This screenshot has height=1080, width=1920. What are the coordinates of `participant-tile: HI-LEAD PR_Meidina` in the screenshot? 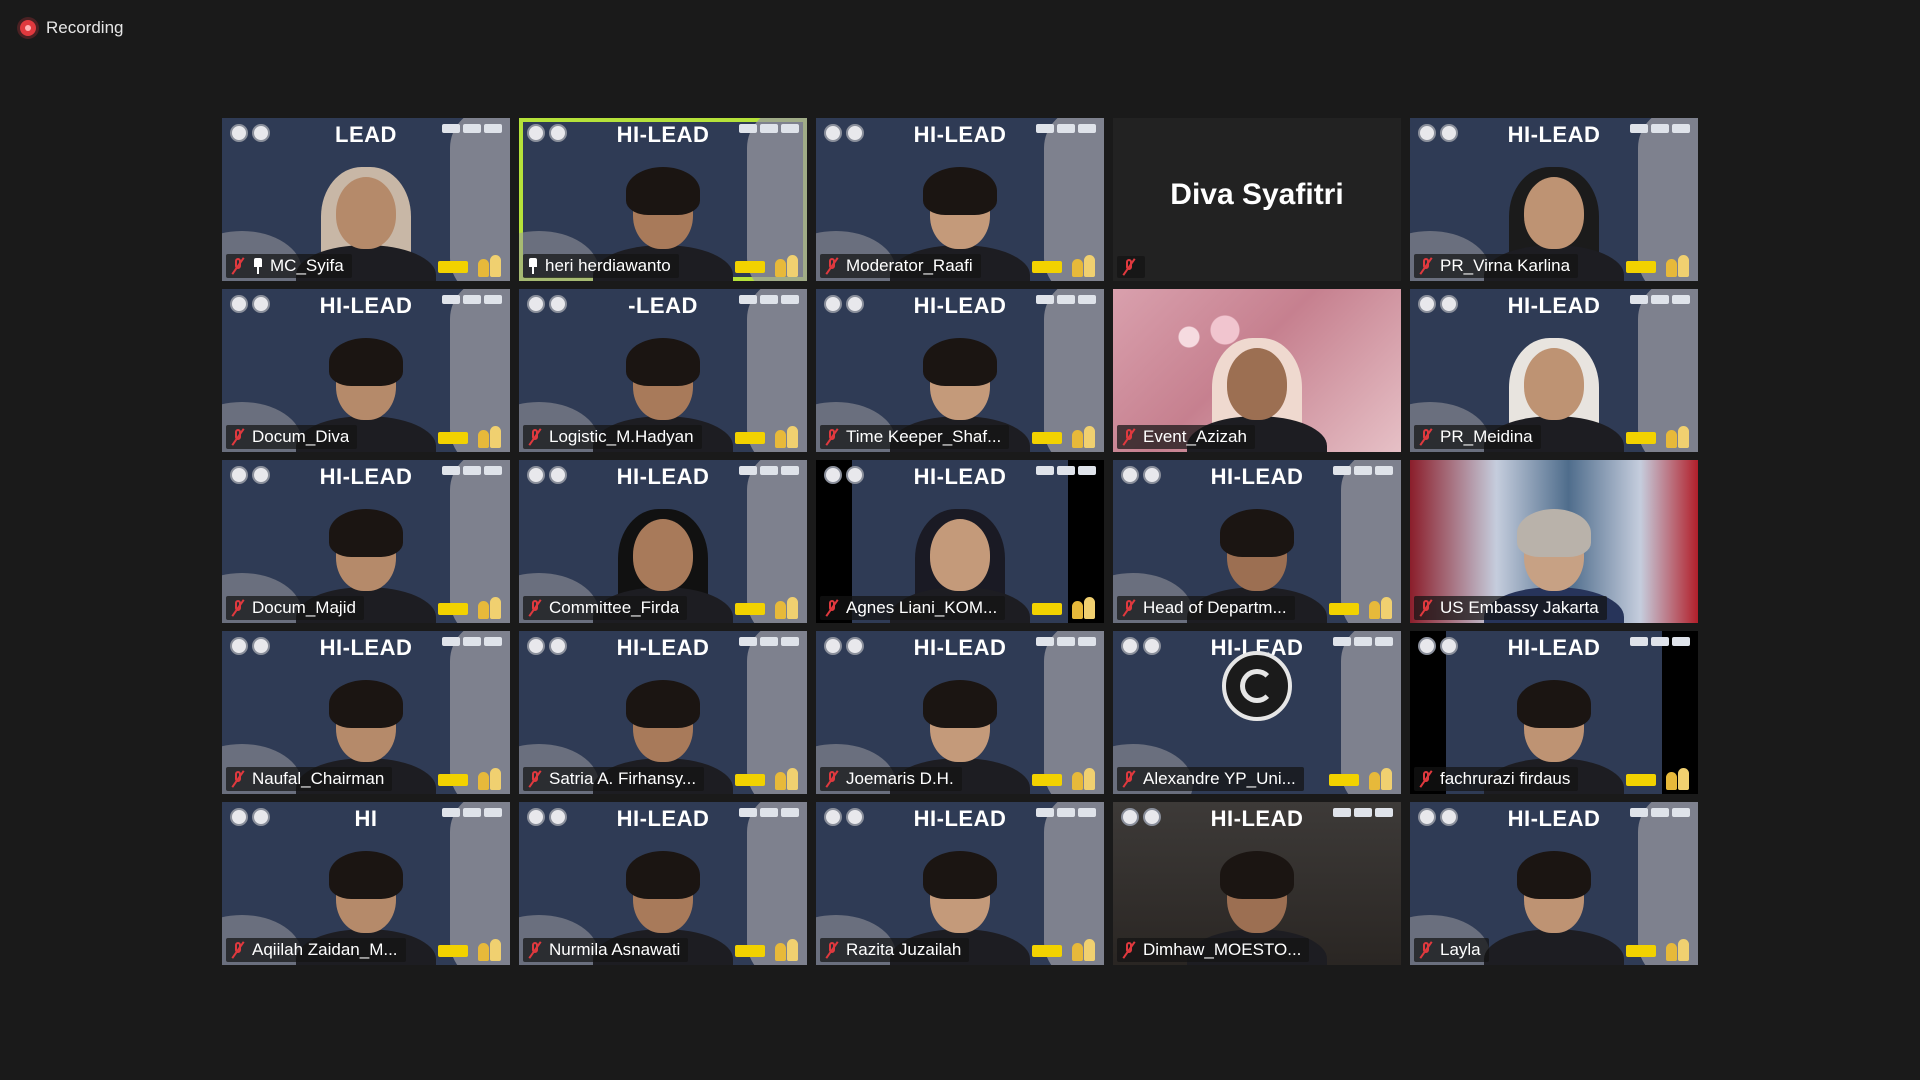 It's located at (1554, 370).